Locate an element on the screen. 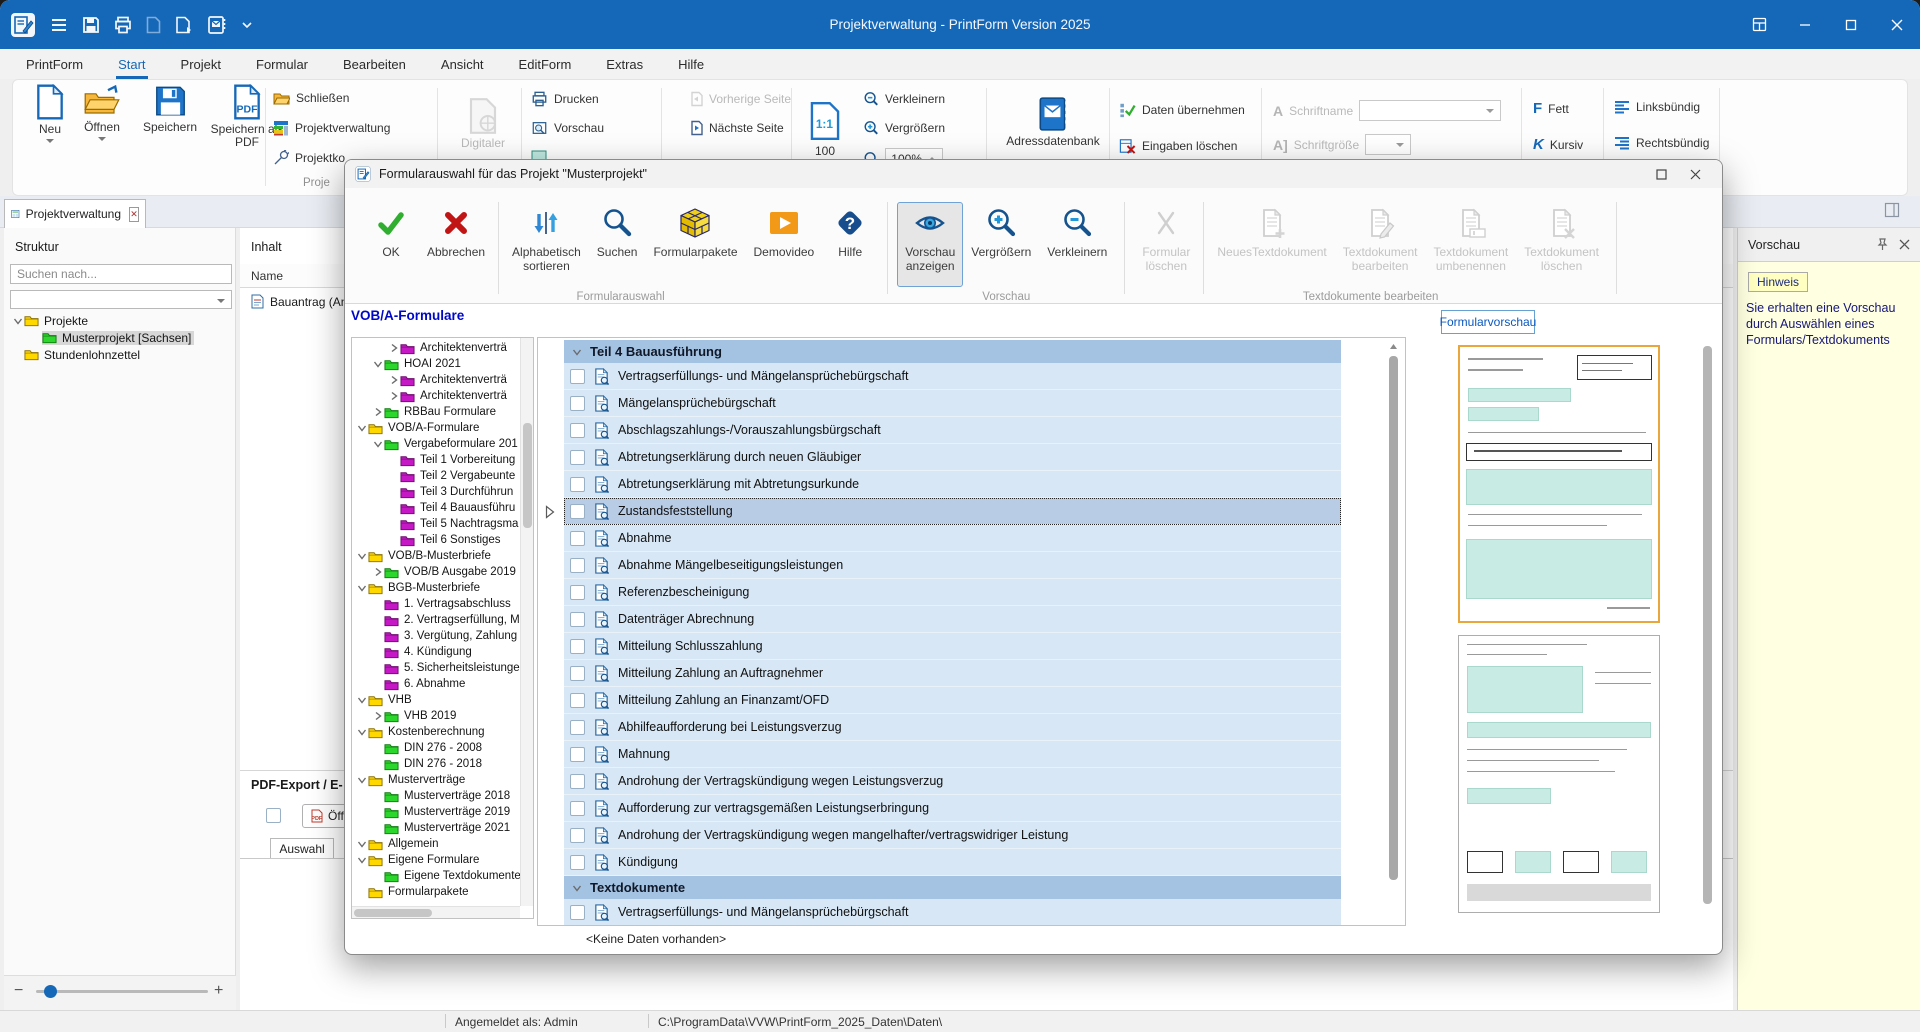 The image size is (1920, 1032). align-left-button: Linksbündig is located at coordinates (1657, 107).